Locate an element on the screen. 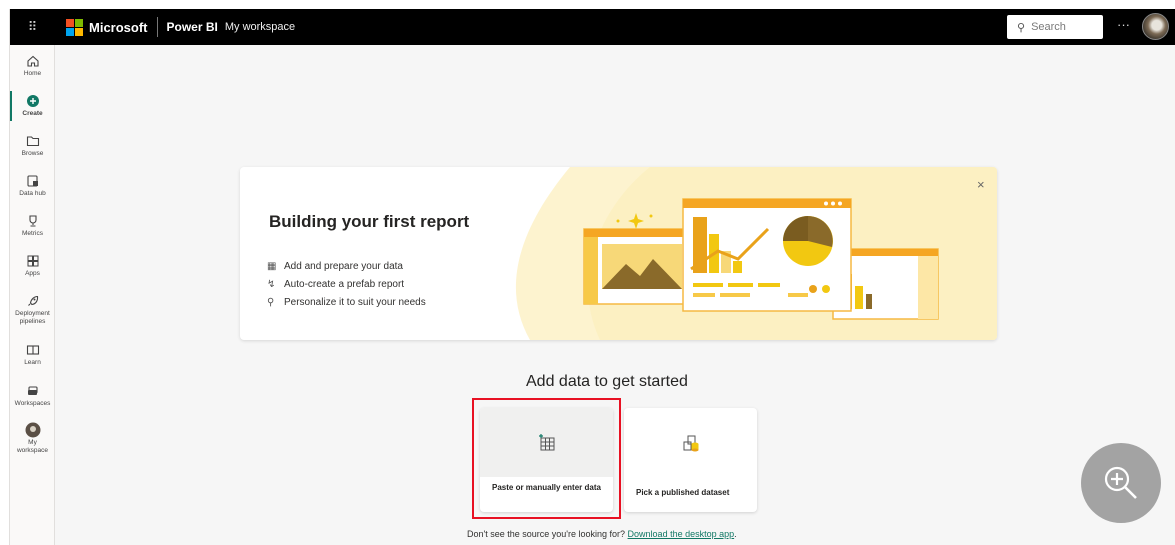 The image size is (1175, 545). nav-item-my-workspace: My workspace is located at coordinates (32, 438).